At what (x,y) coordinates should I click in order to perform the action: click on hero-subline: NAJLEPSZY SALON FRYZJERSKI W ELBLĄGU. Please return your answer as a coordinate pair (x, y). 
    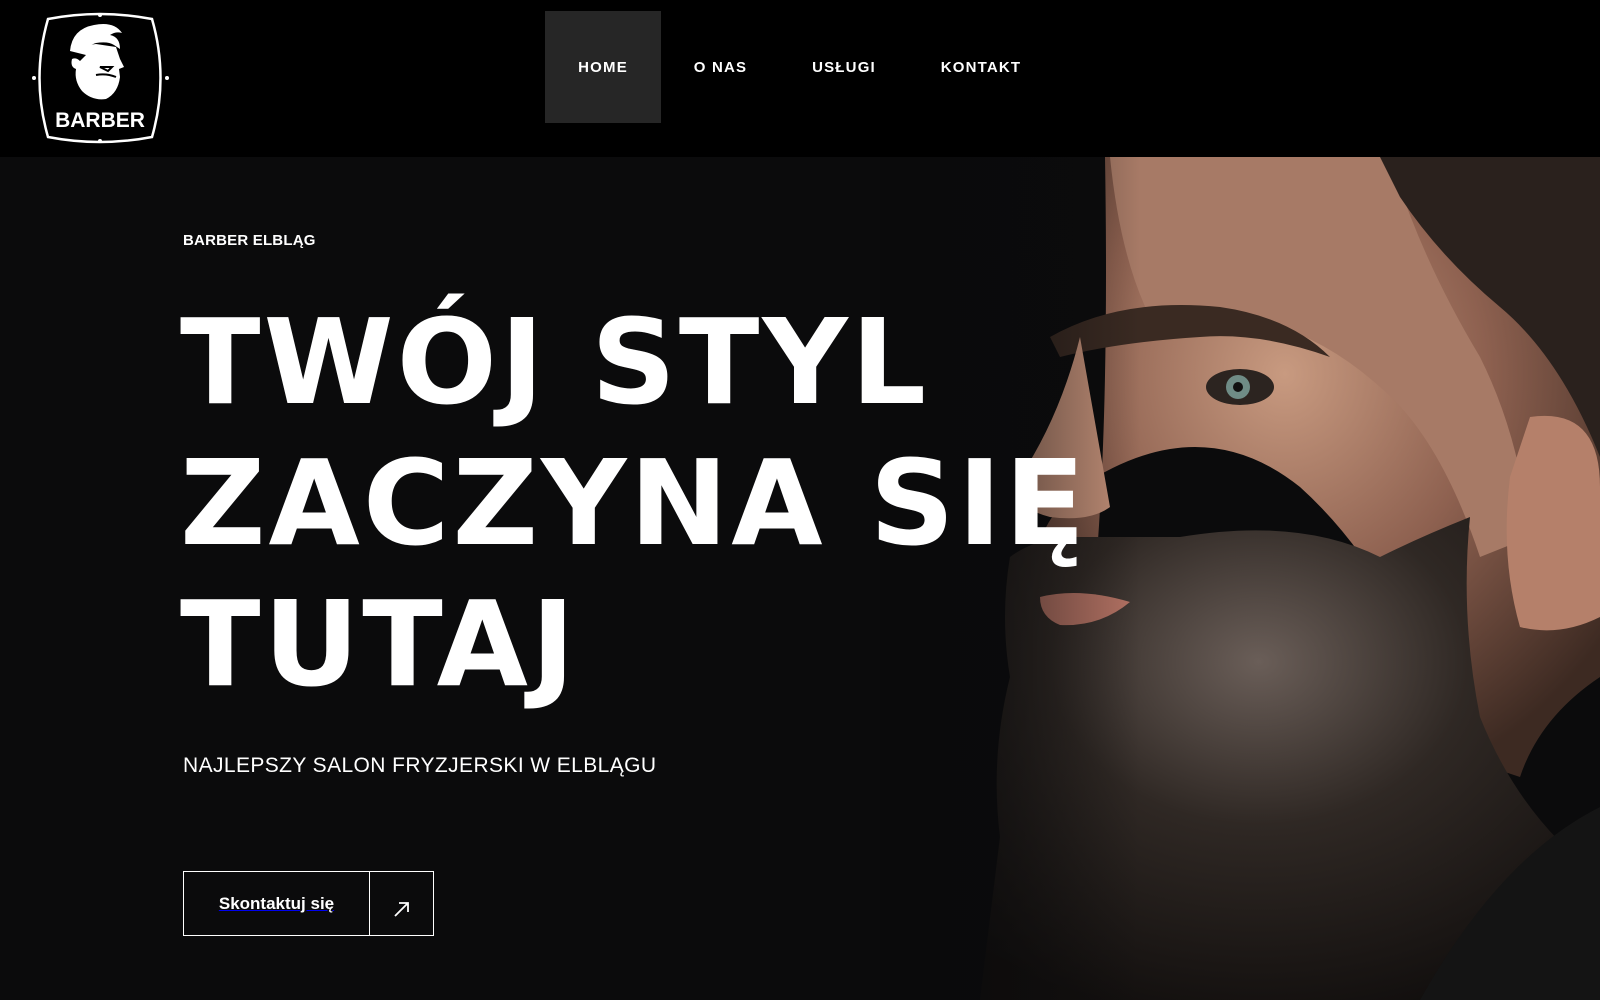
    Looking at the image, I should click on (420, 765).